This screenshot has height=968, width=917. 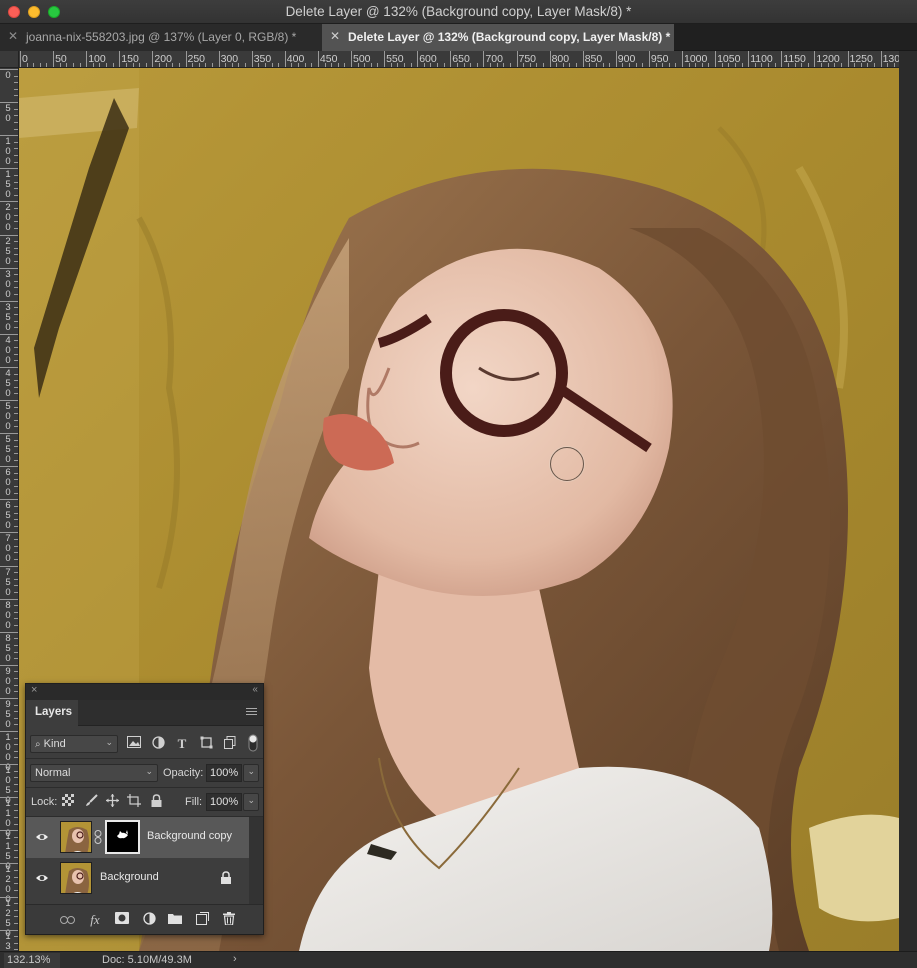 What do you see at coordinates (34, 690) in the screenshot?
I see `close-panel-icon: ×` at bounding box center [34, 690].